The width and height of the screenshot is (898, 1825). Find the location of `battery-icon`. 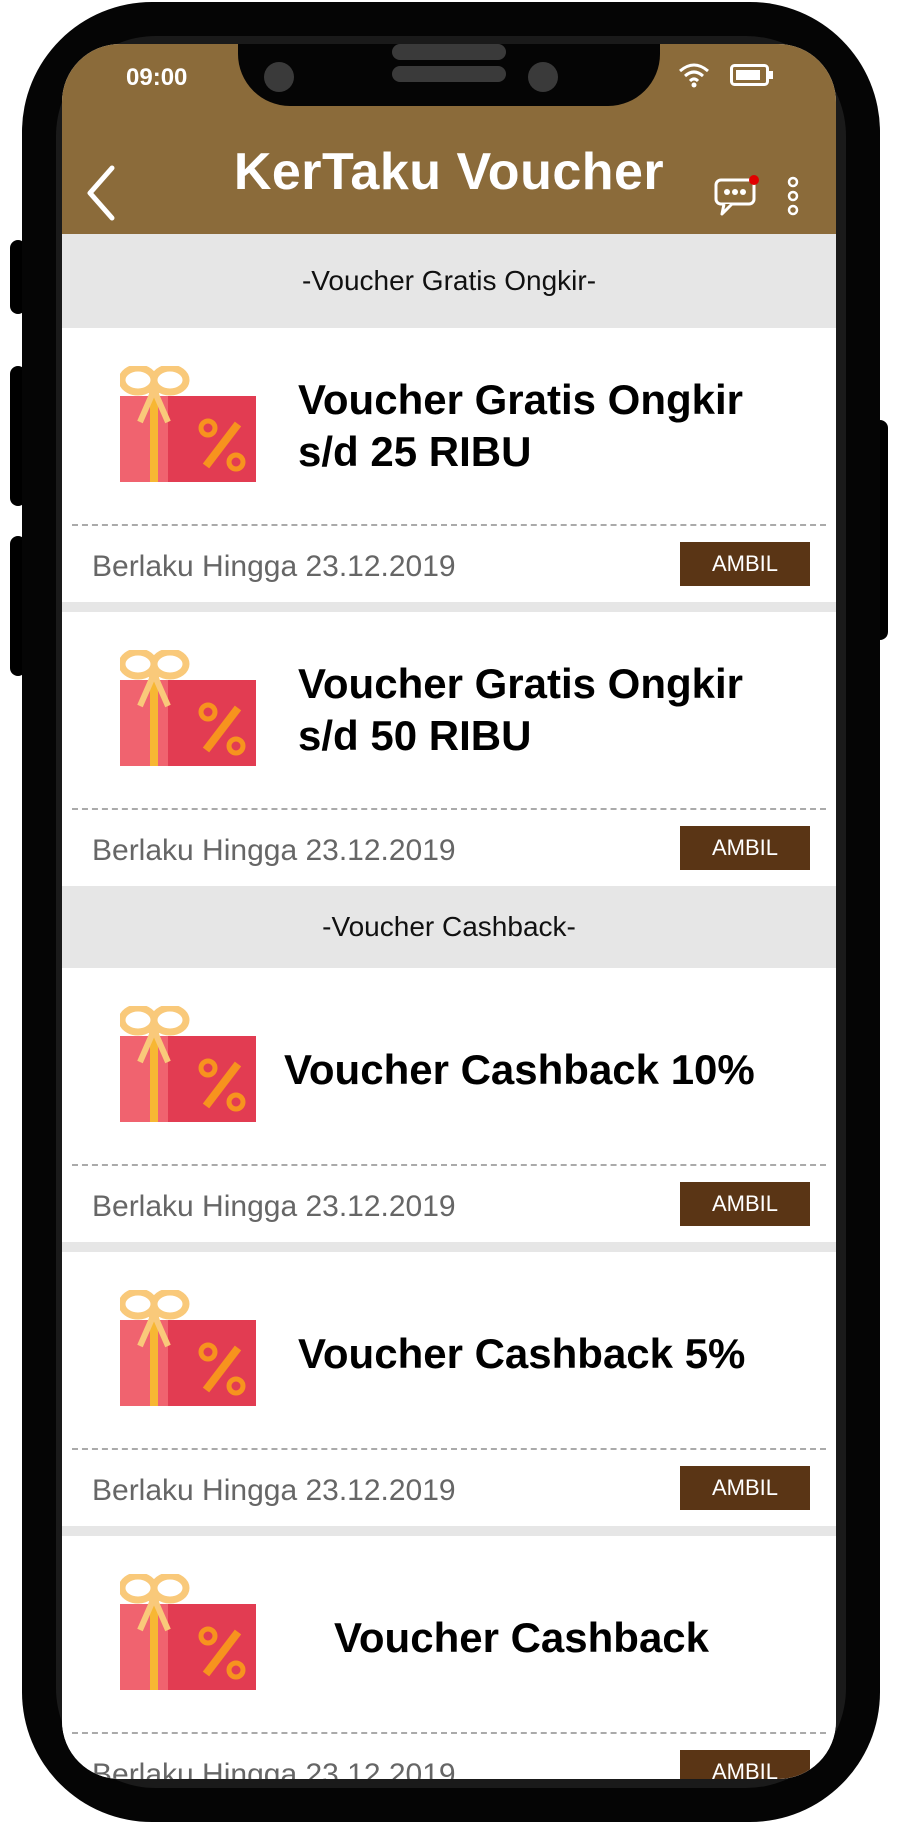

battery-icon is located at coordinates (751, 75).